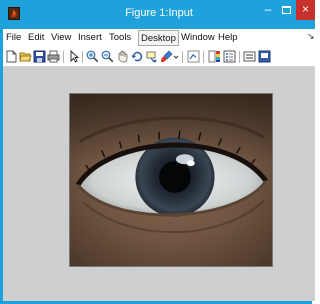 The height and width of the screenshot is (304, 320). Describe the element at coordinates (214, 56) in the screenshot. I see `colorbar-icon` at that location.